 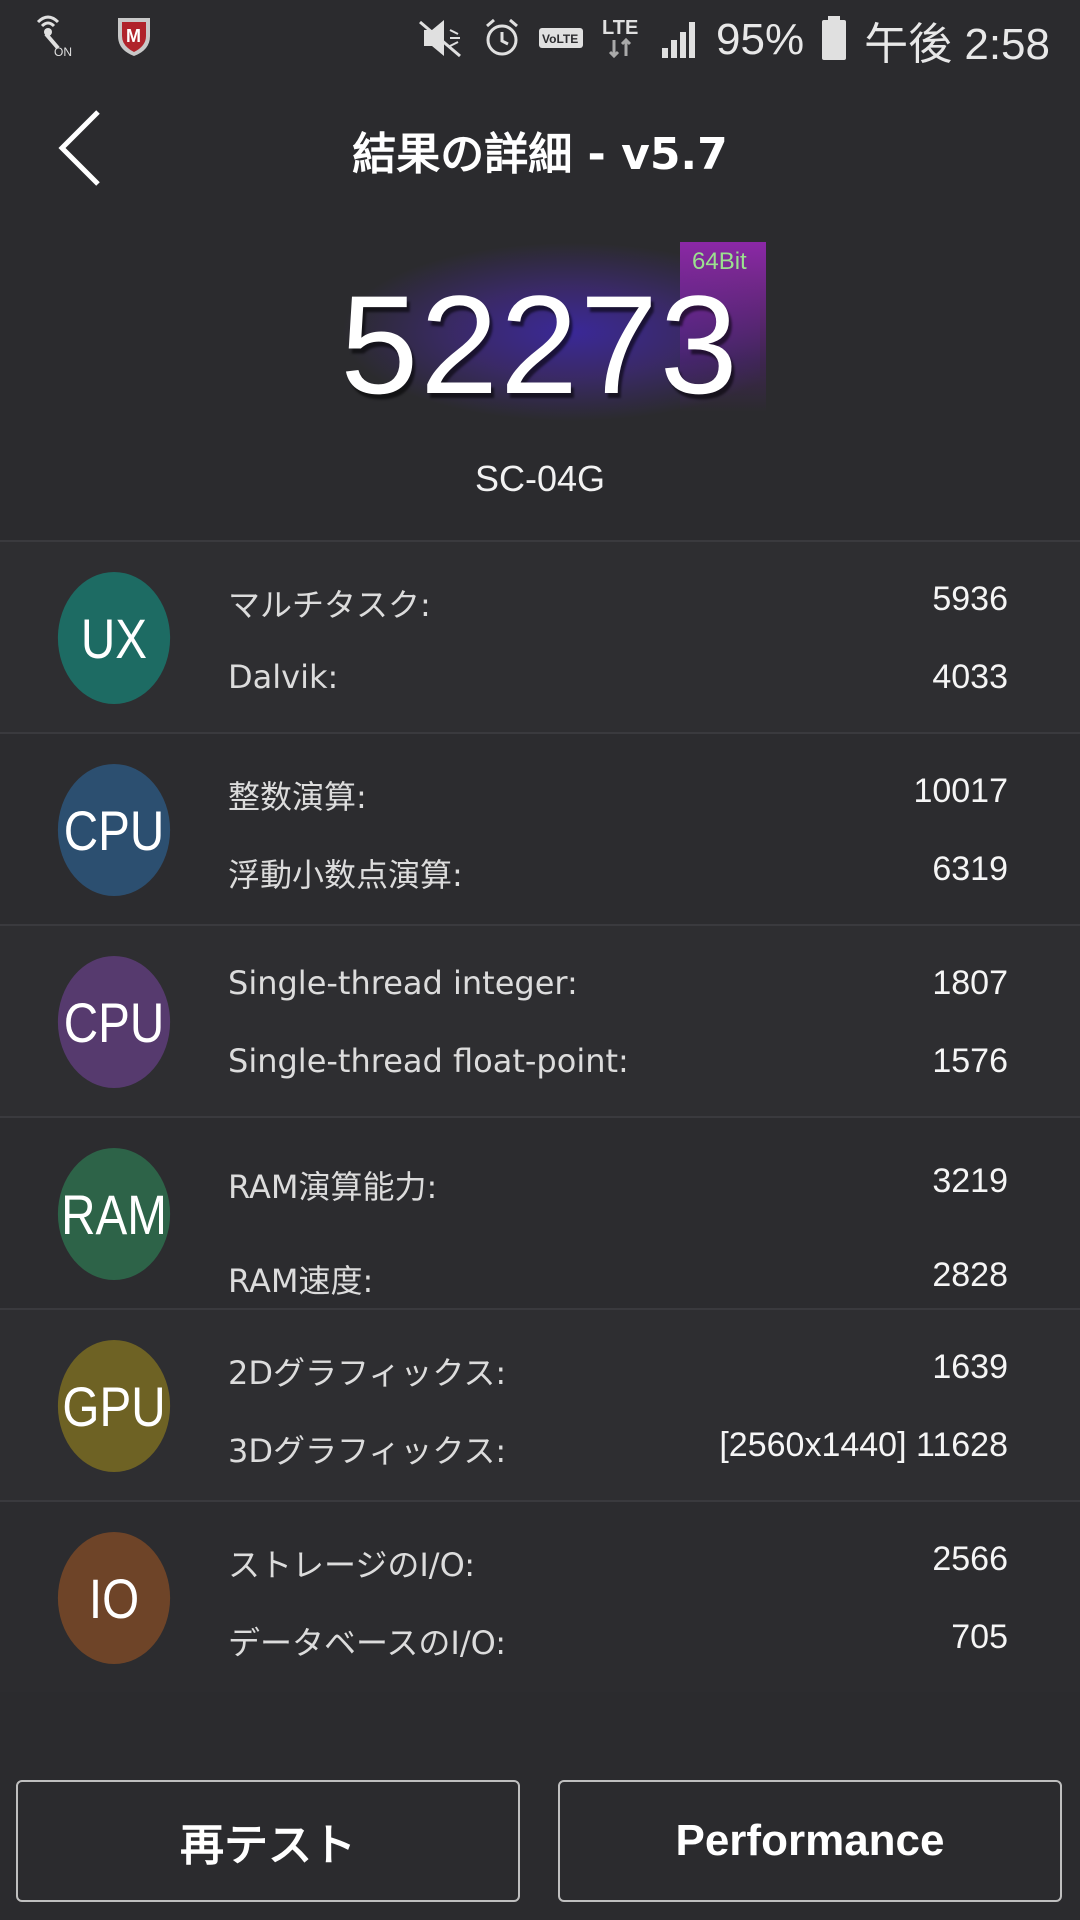 What do you see at coordinates (333, 1187) in the screenshot?
I see `metric-label: RAM演算能力:` at bounding box center [333, 1187].